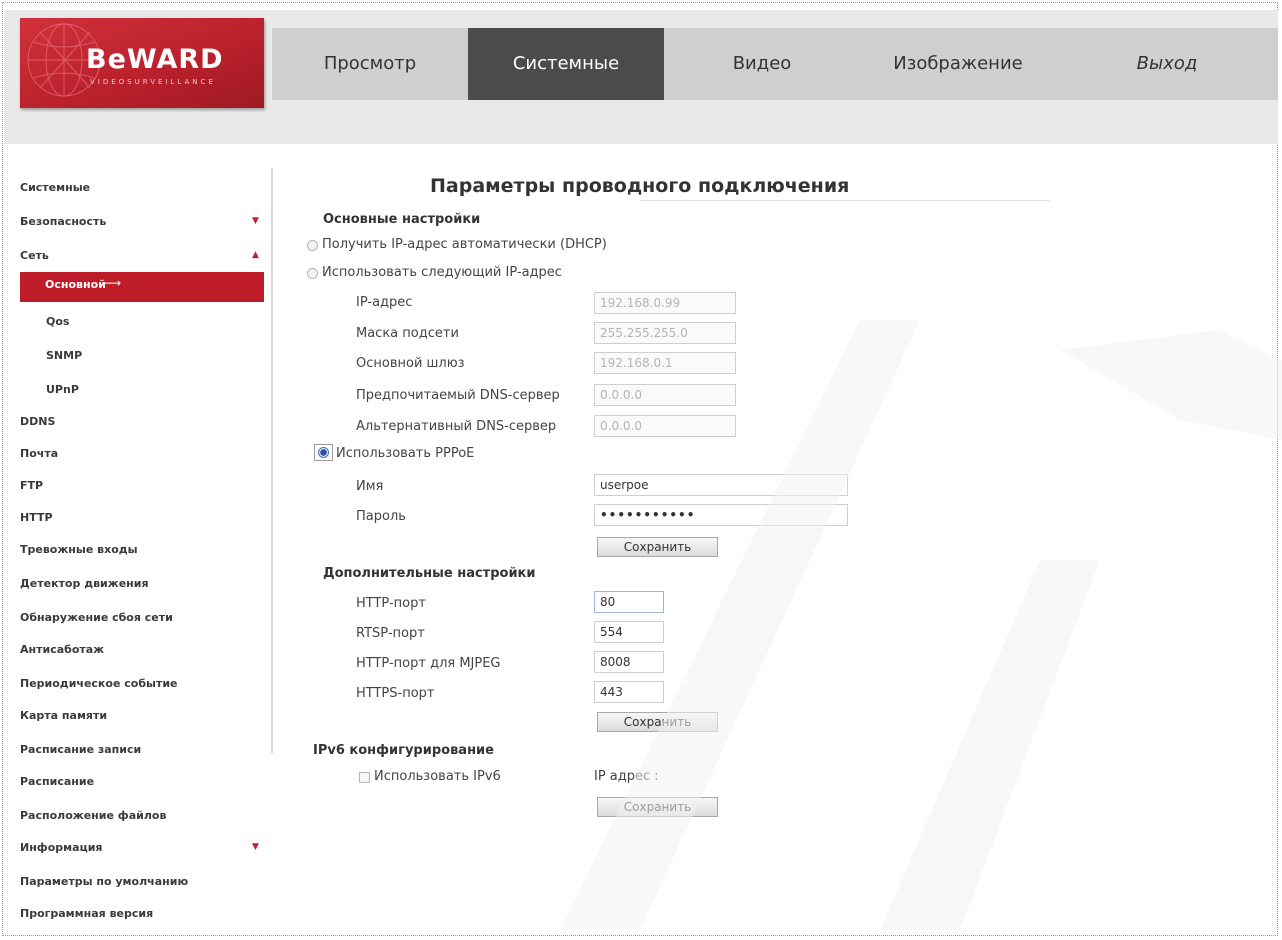  What do you see at coordinates (845, 200) in the screenshot?
I see `title-divider` at bounding box center [845, 200].